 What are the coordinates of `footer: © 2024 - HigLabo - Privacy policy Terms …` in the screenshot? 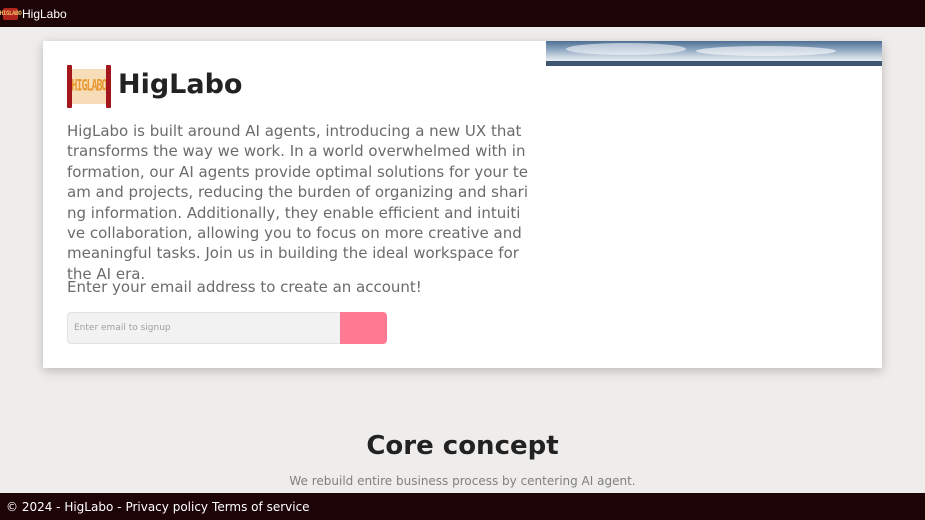 It's located at (462, 506).